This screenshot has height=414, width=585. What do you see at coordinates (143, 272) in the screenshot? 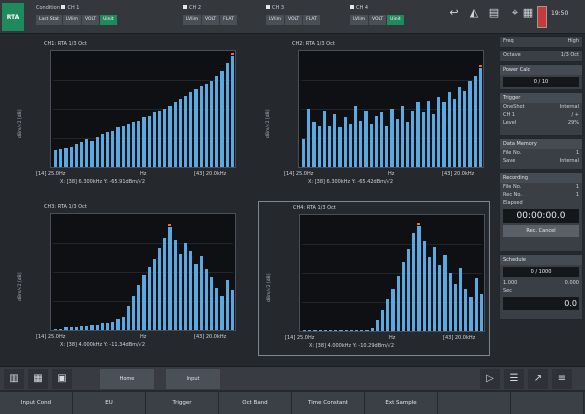
I see `ch3-plot` at bounding box center [143, 272].